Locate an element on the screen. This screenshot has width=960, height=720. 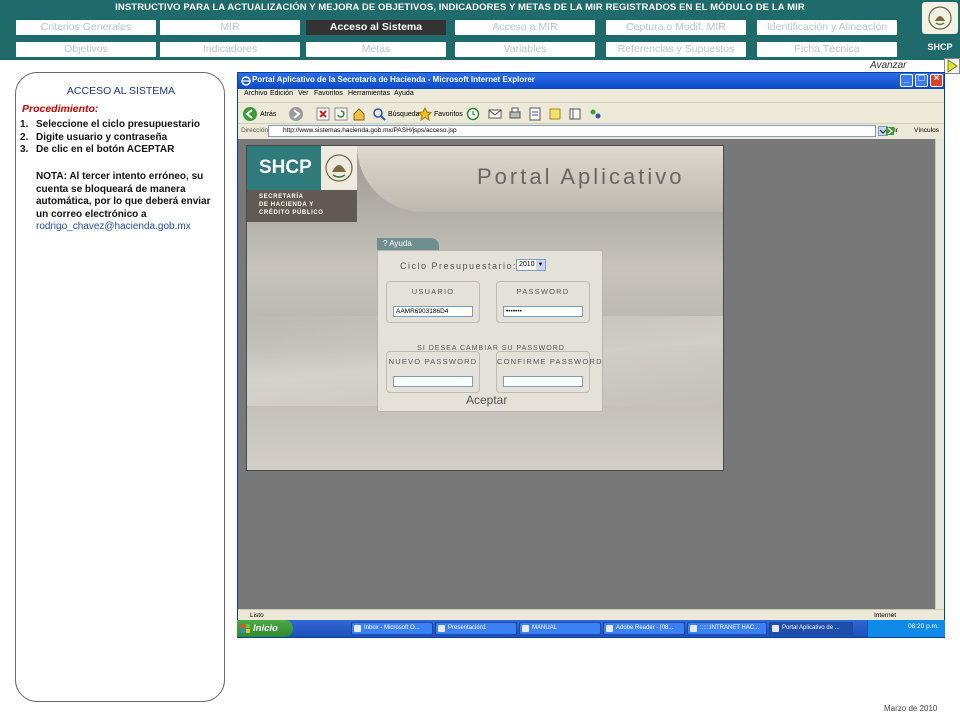
tab-criterios-generales: Criterios Generales is located at coordinates (86, 27).